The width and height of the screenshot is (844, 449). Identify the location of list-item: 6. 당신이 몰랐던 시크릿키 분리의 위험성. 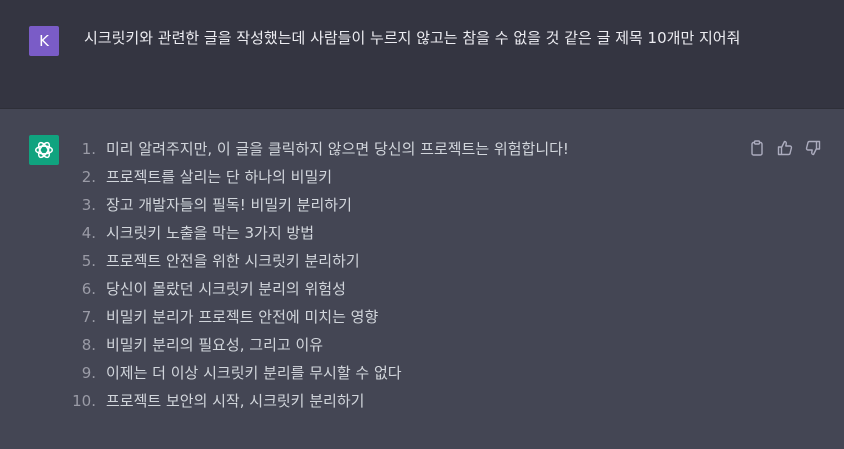
(317, 289).